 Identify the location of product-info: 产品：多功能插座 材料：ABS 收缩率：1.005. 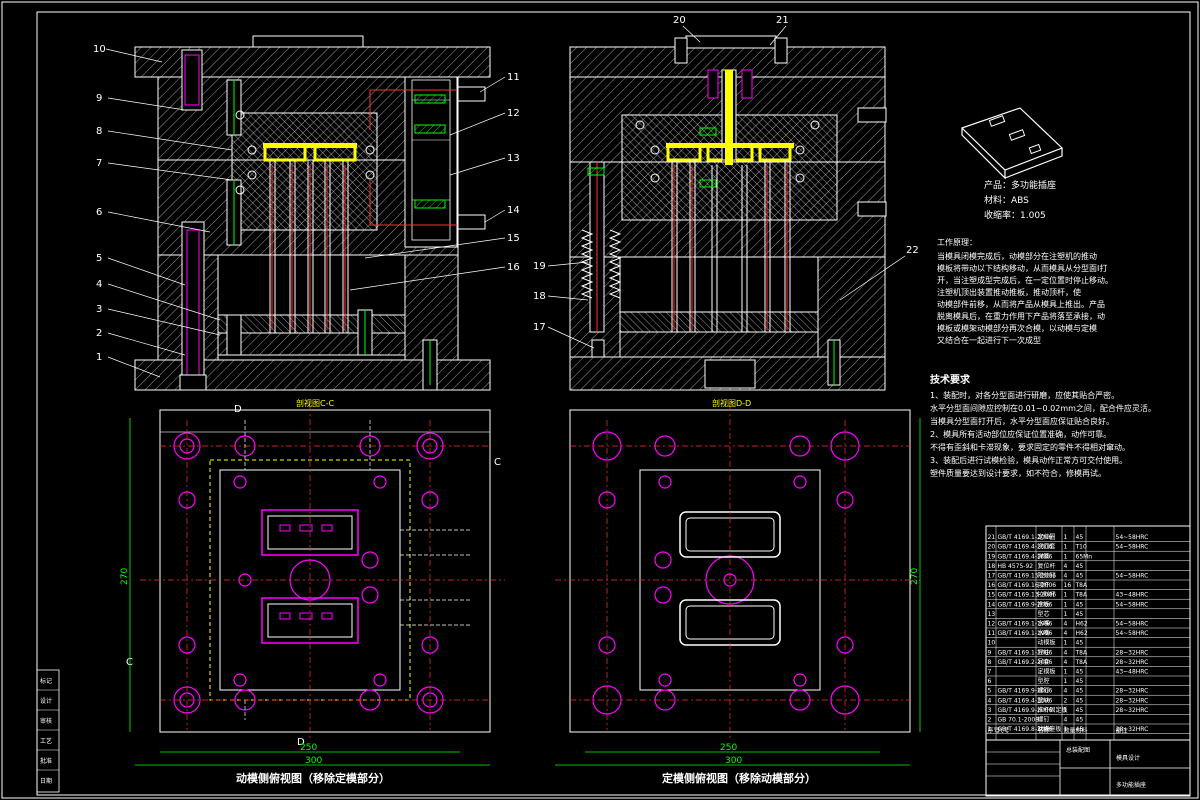
(1020, 200).